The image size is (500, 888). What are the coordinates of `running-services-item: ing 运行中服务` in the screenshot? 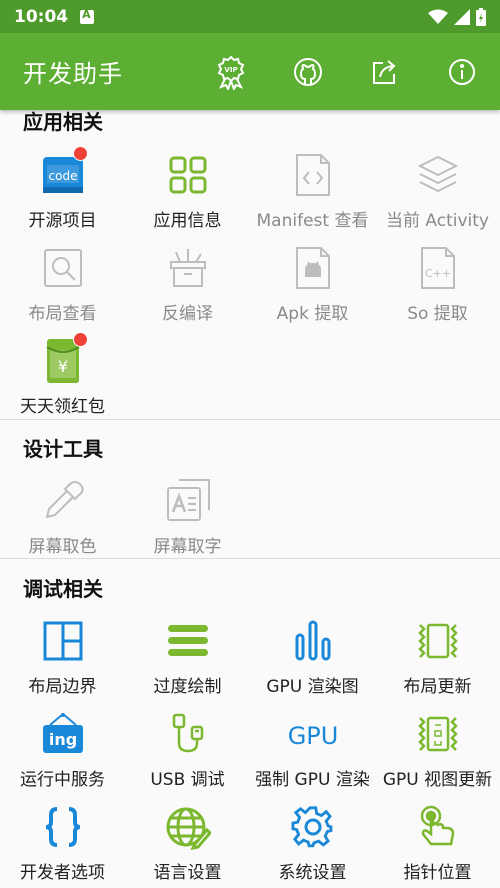 It's located at (62, 751).